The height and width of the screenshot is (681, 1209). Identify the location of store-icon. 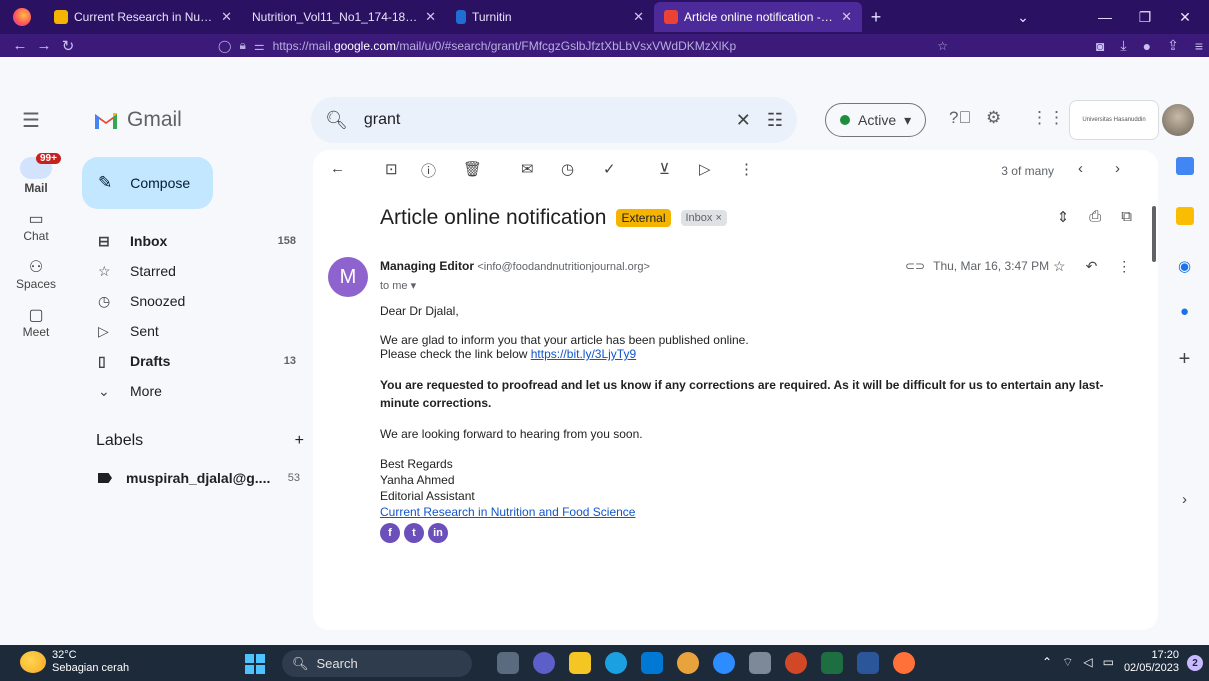
(652, 663).